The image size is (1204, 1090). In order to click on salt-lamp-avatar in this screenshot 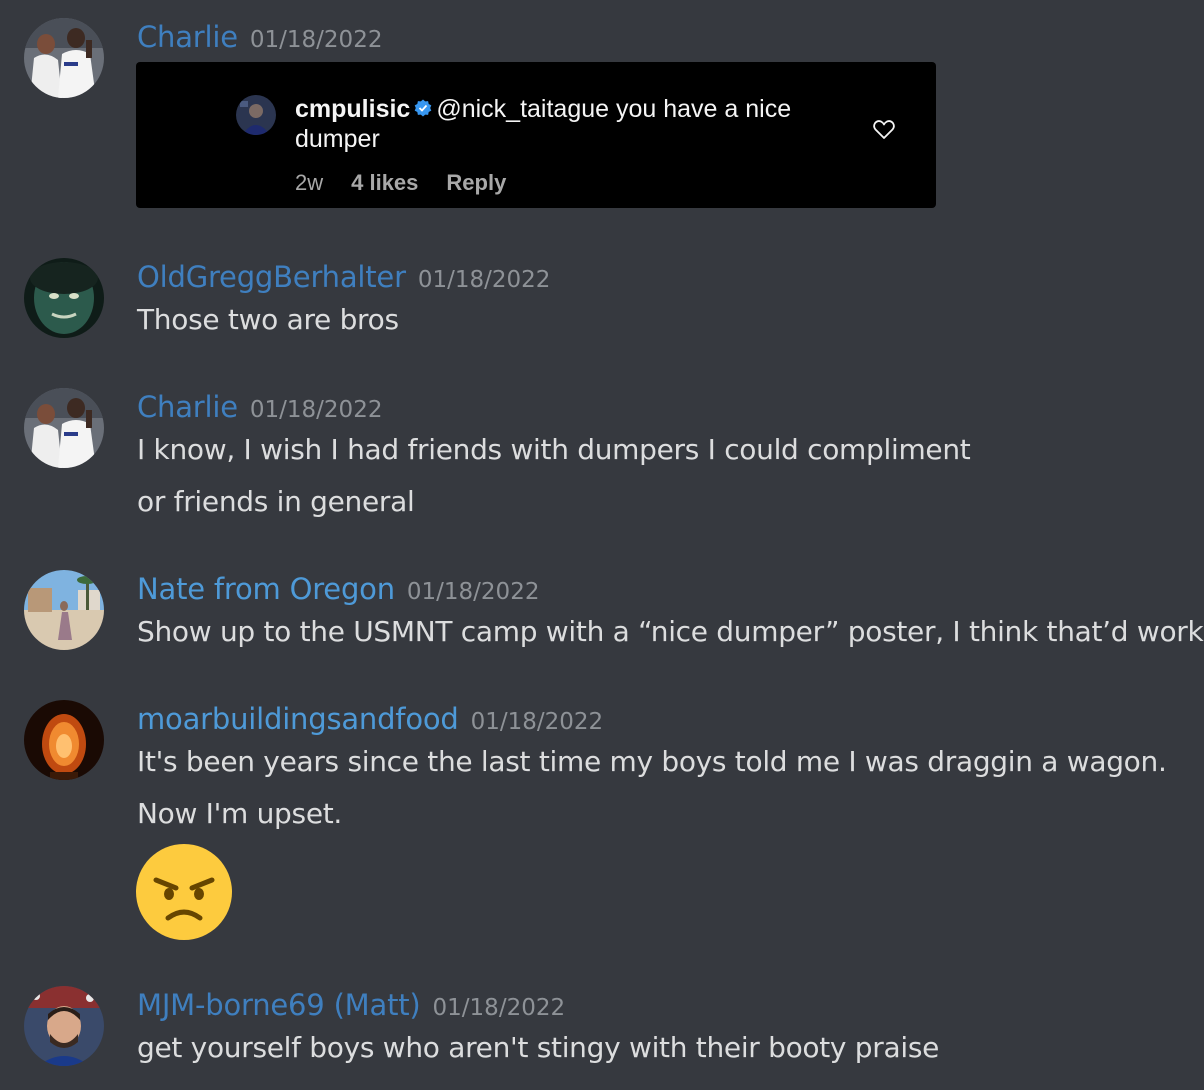, I will do `click(64, 740)`.